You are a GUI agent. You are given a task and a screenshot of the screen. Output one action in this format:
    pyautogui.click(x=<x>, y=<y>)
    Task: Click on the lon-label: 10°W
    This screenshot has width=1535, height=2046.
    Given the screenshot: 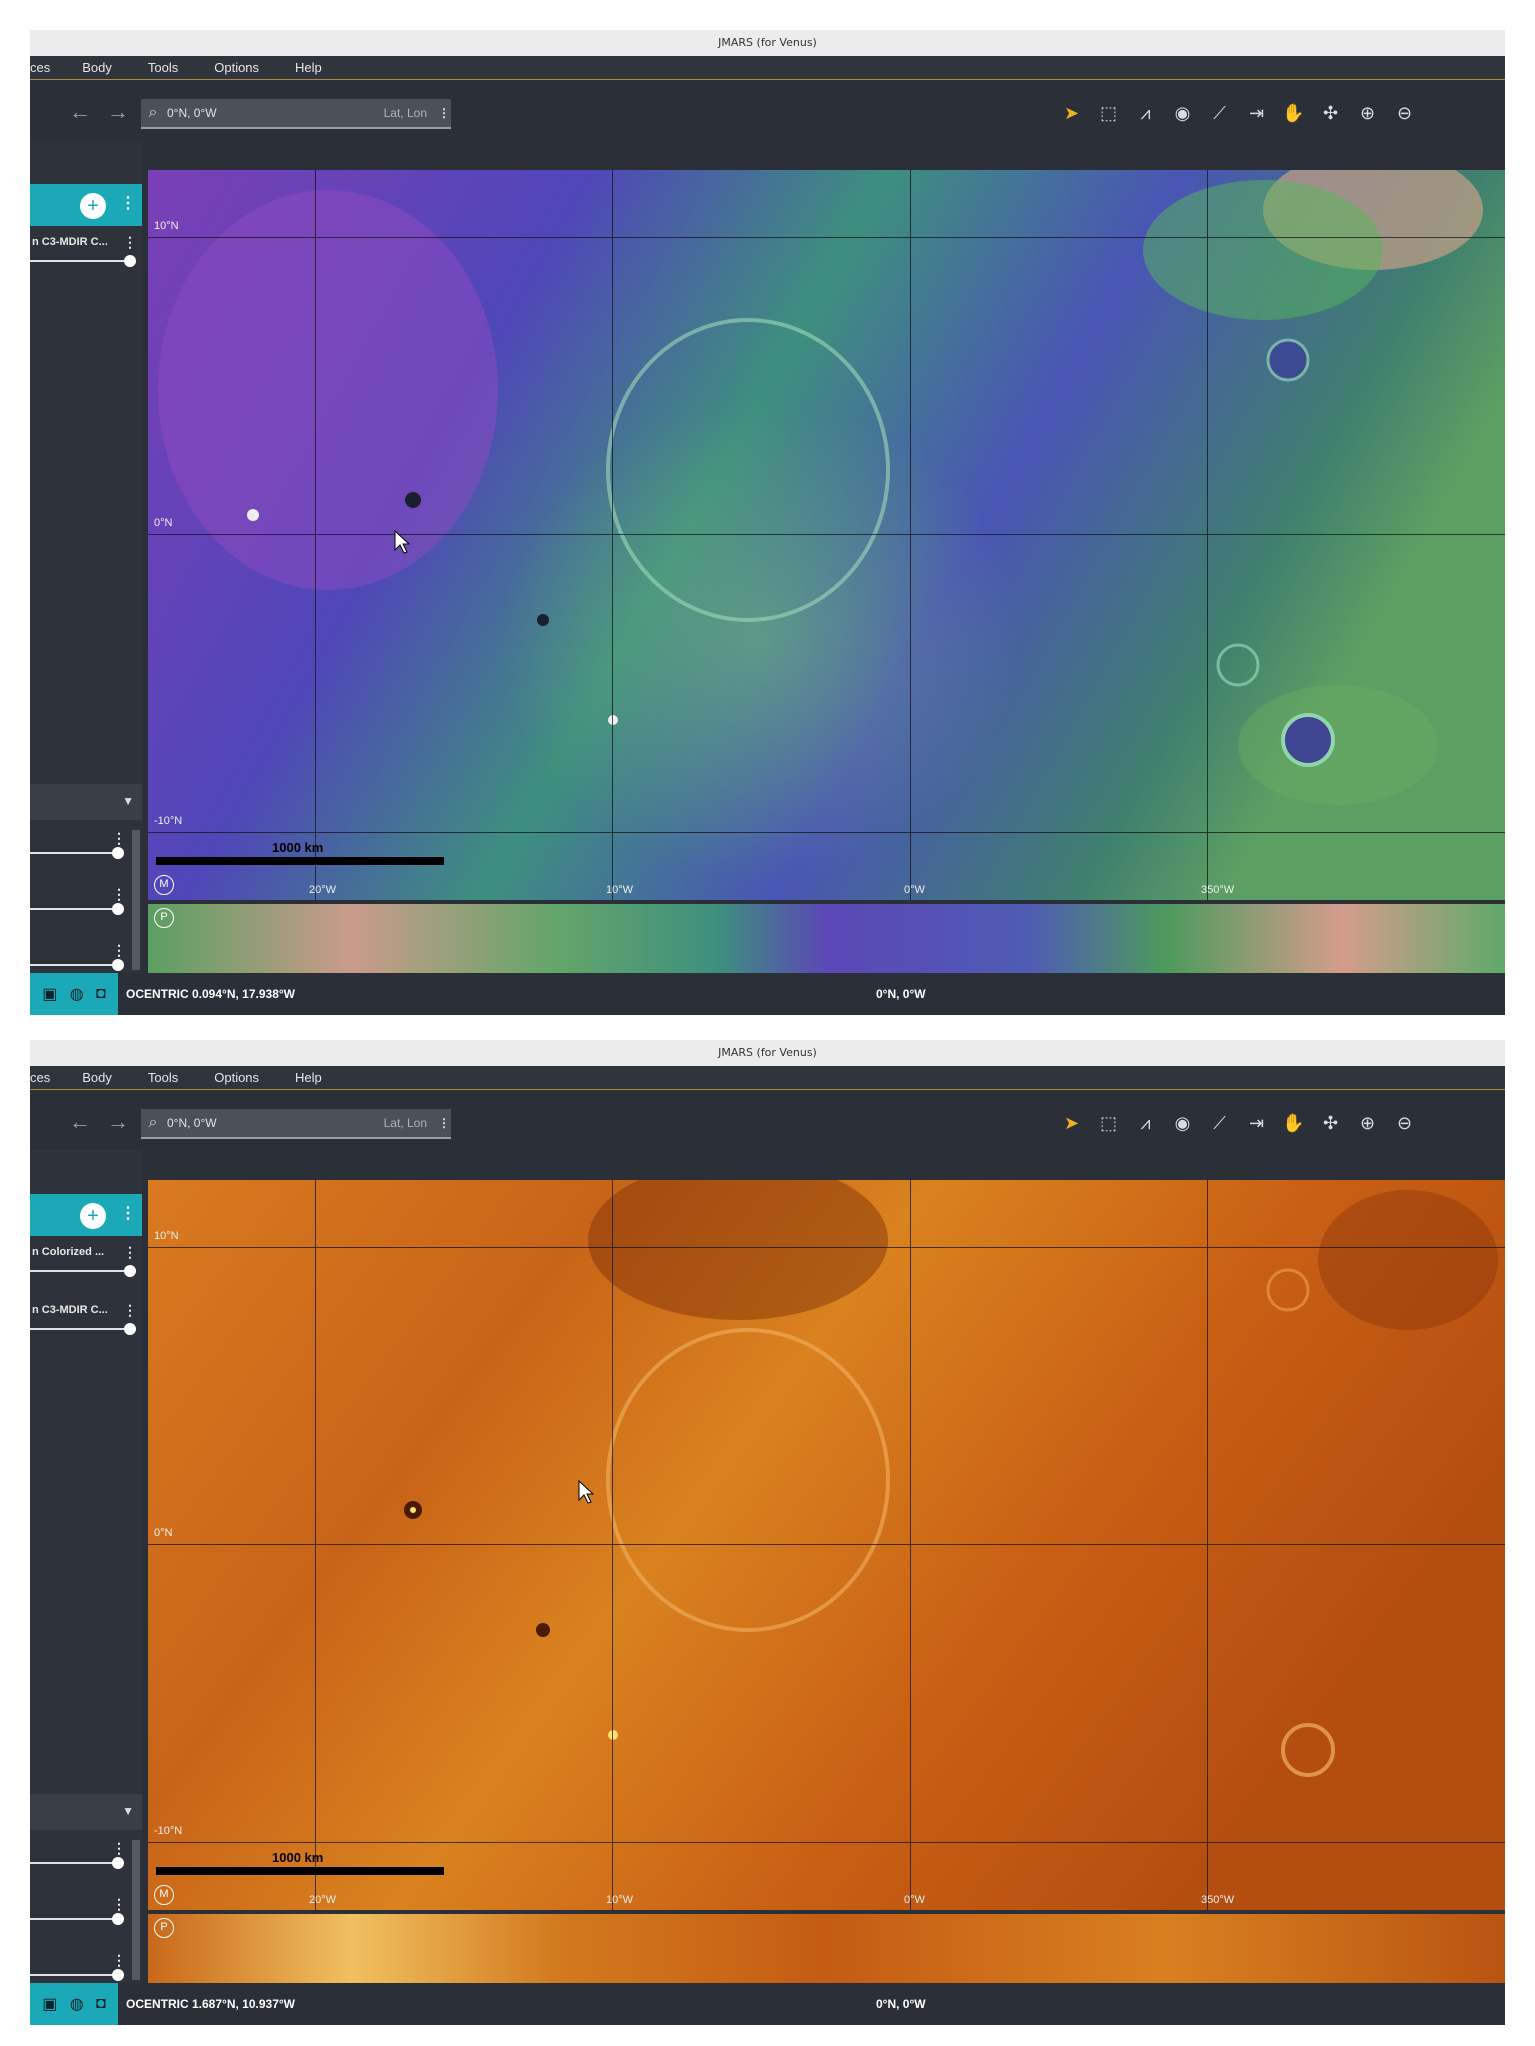 What is the action you would take?
    pyautogui.click(x=620, y=1900)
    